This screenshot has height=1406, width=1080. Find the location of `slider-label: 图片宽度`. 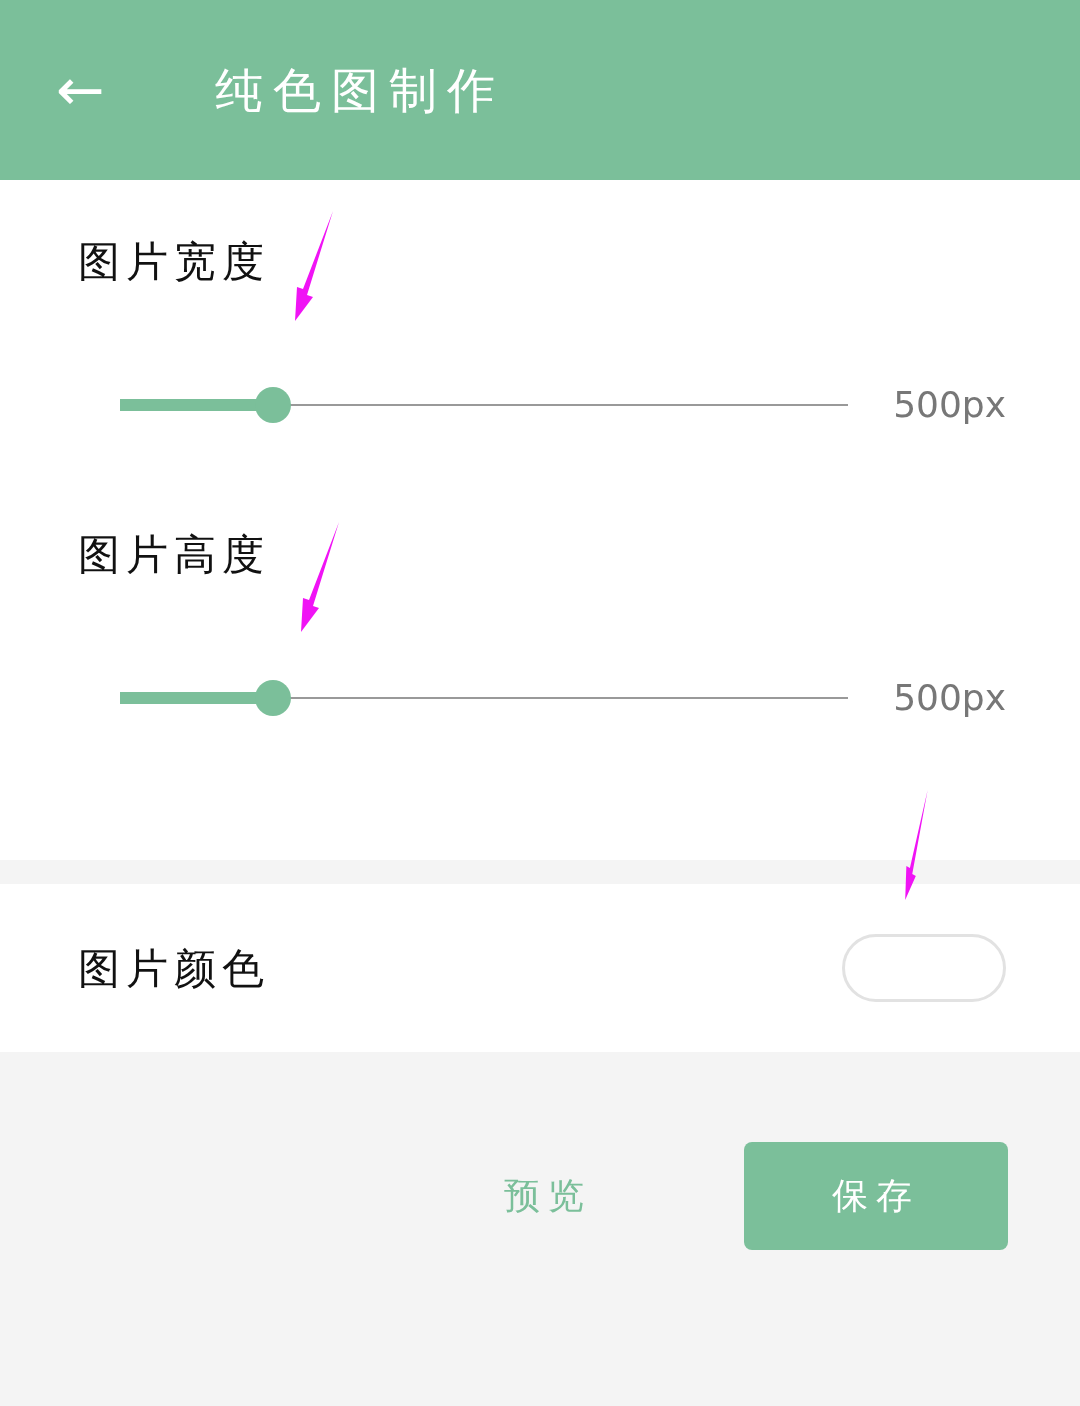

slider-label: 图片宽度 is located at coordinates (174, 262).